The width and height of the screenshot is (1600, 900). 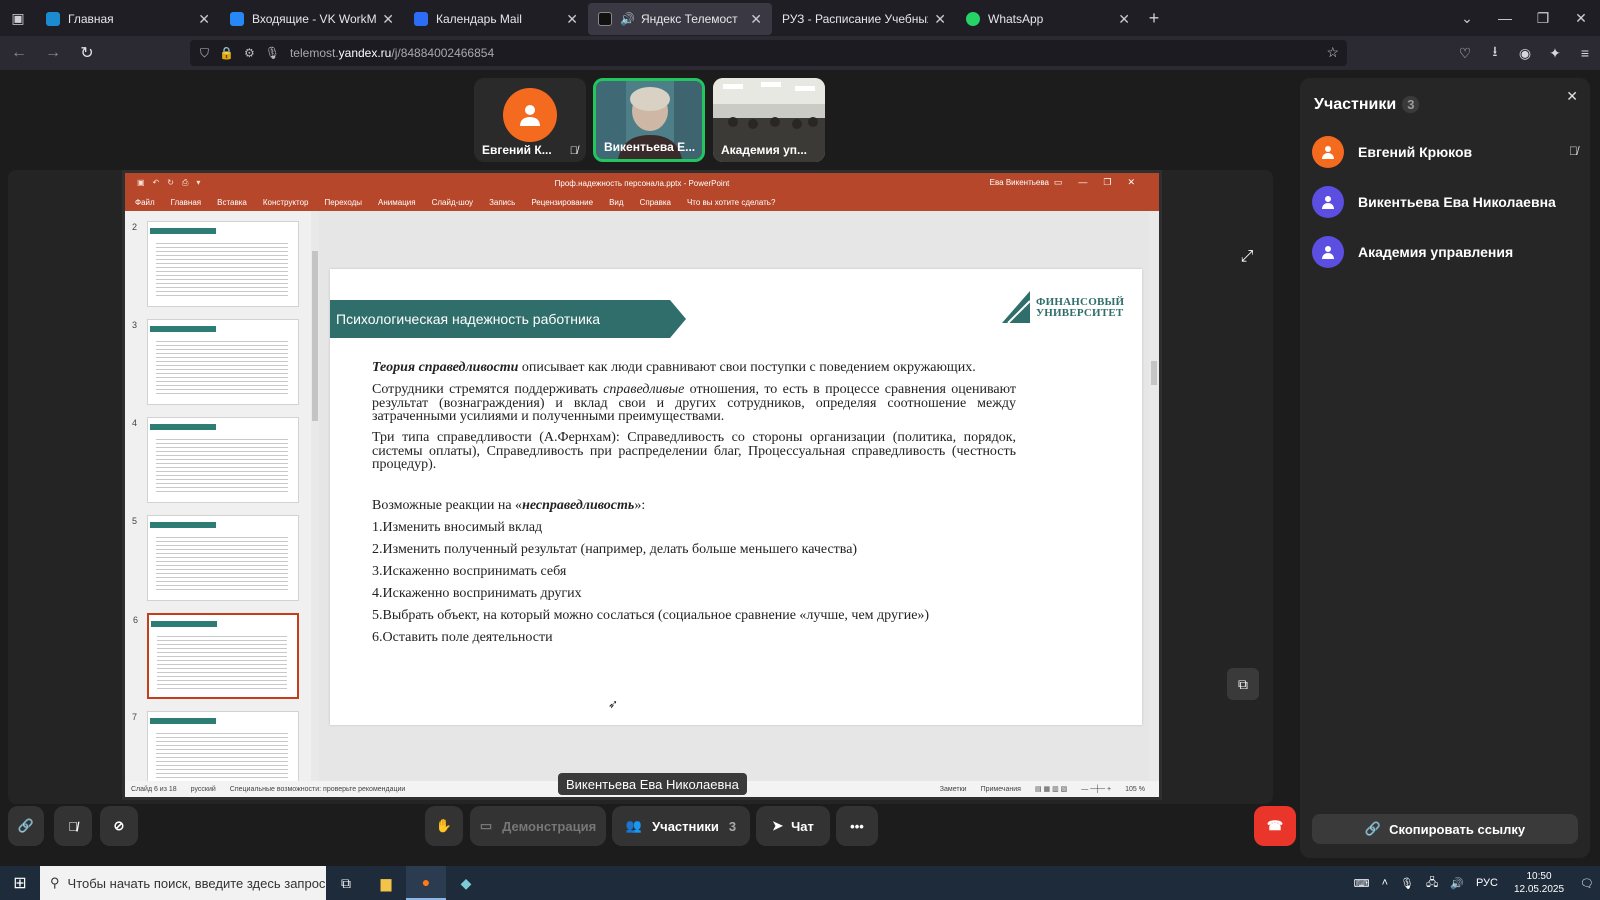 What do you see at coordinates (314, 53) in the screenshot?
I see `url-host: telemost.` at bounding box center [314, 53].